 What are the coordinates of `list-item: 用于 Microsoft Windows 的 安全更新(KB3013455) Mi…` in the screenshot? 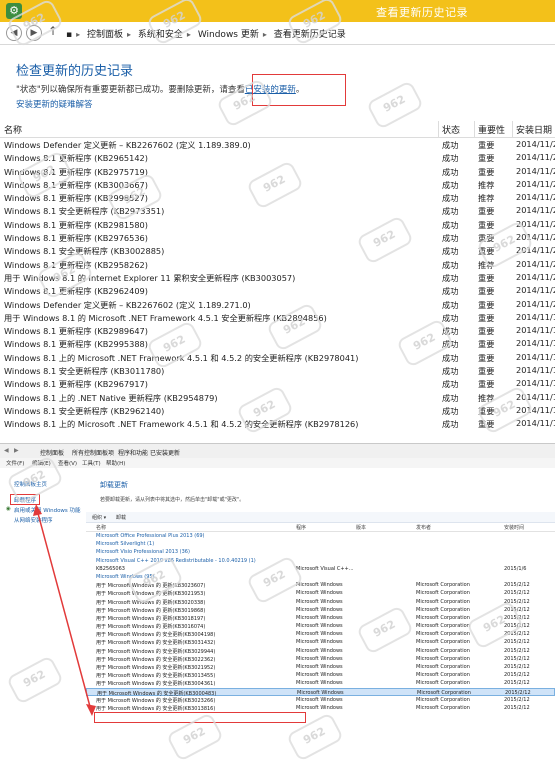 It's located at (320, 675).